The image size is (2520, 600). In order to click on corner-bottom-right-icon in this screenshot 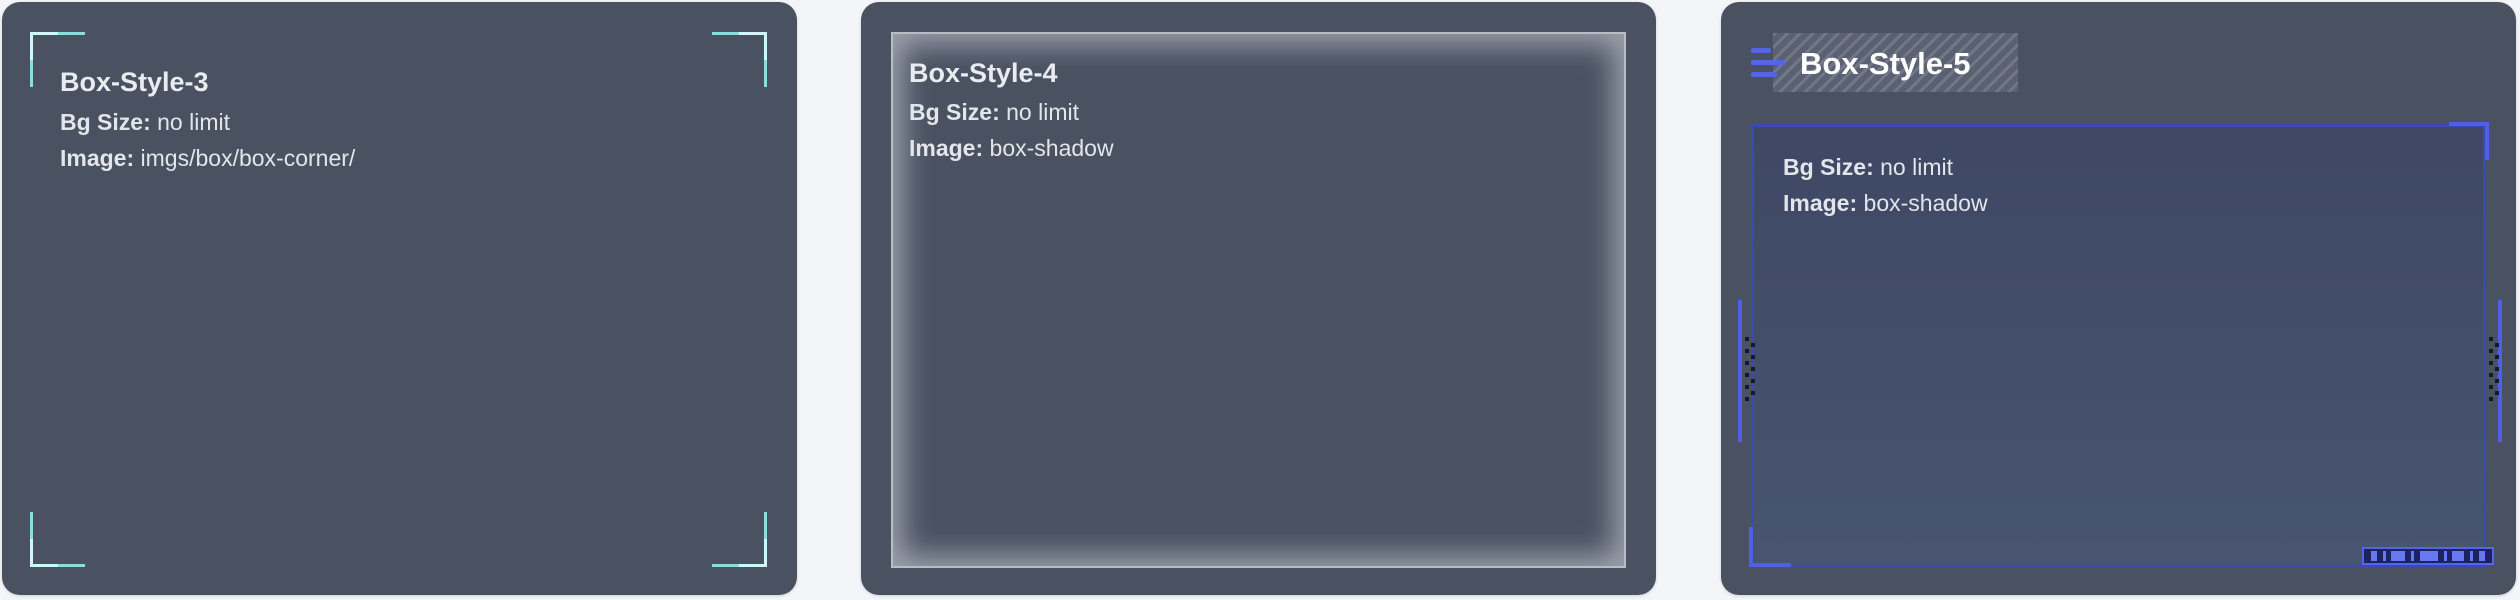, I will do `click(739, 539)`.